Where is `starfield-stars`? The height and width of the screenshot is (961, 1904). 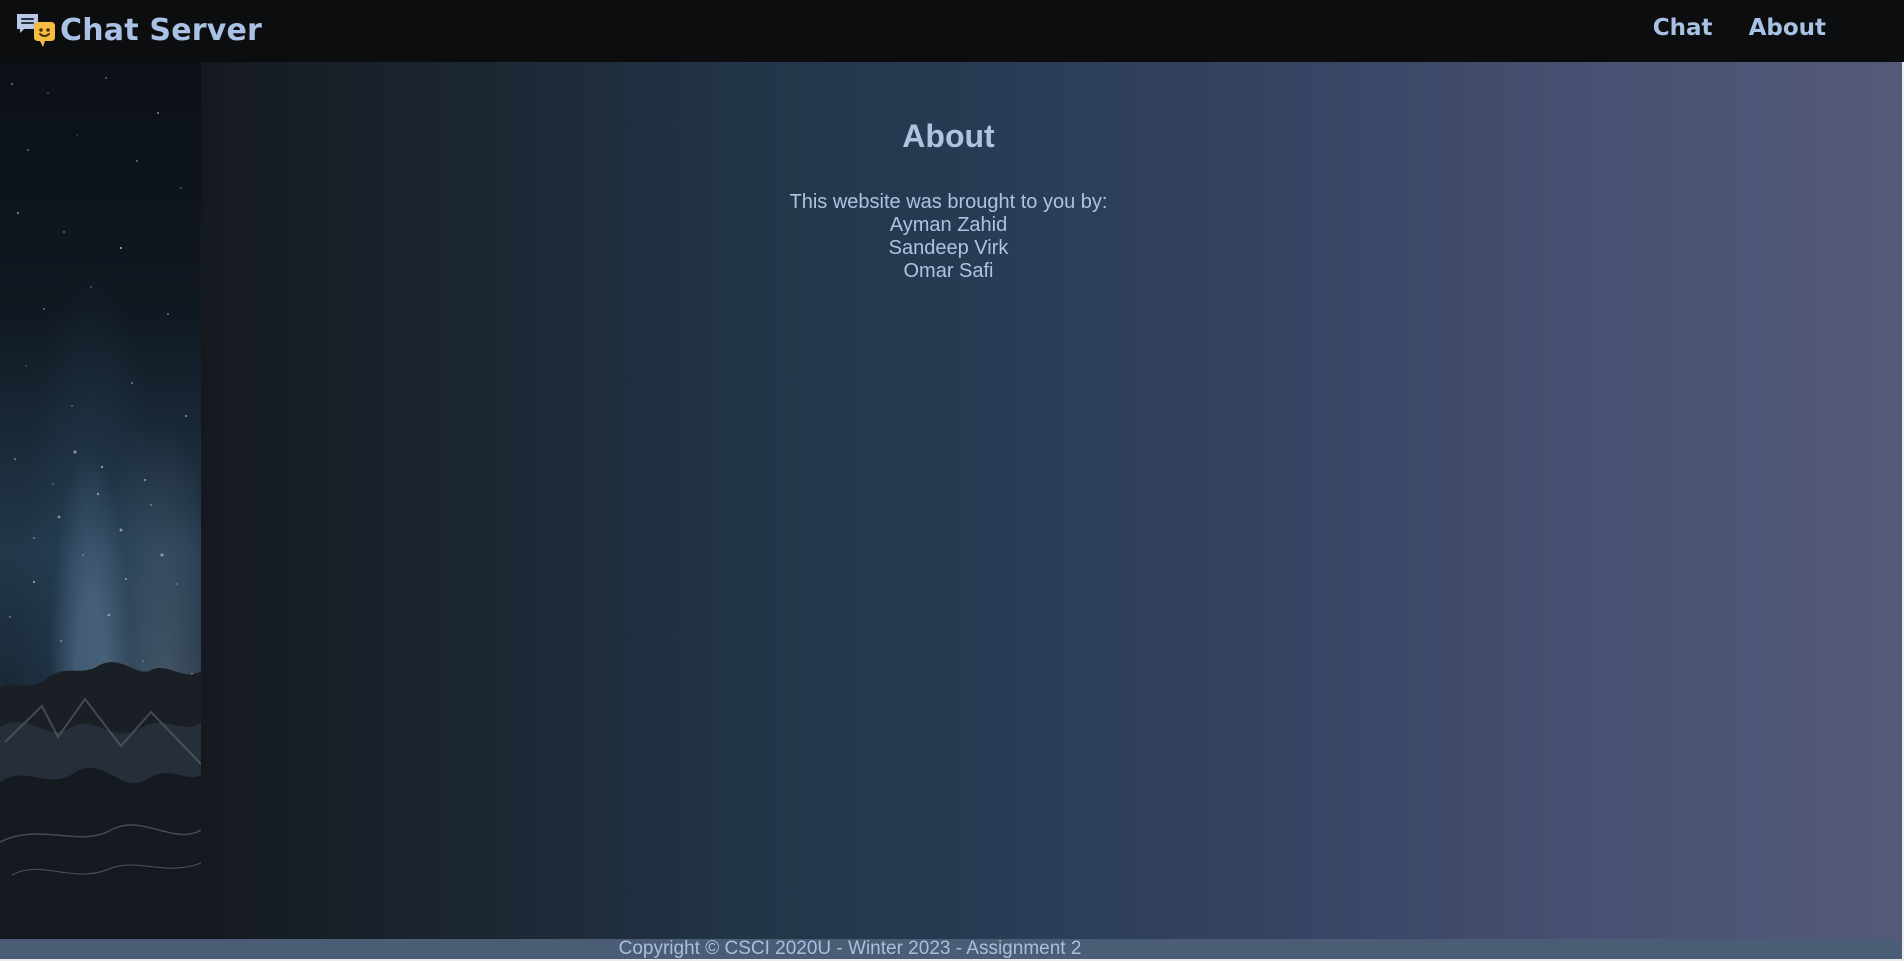
starfield-stars is located at coordinates (100, 500).